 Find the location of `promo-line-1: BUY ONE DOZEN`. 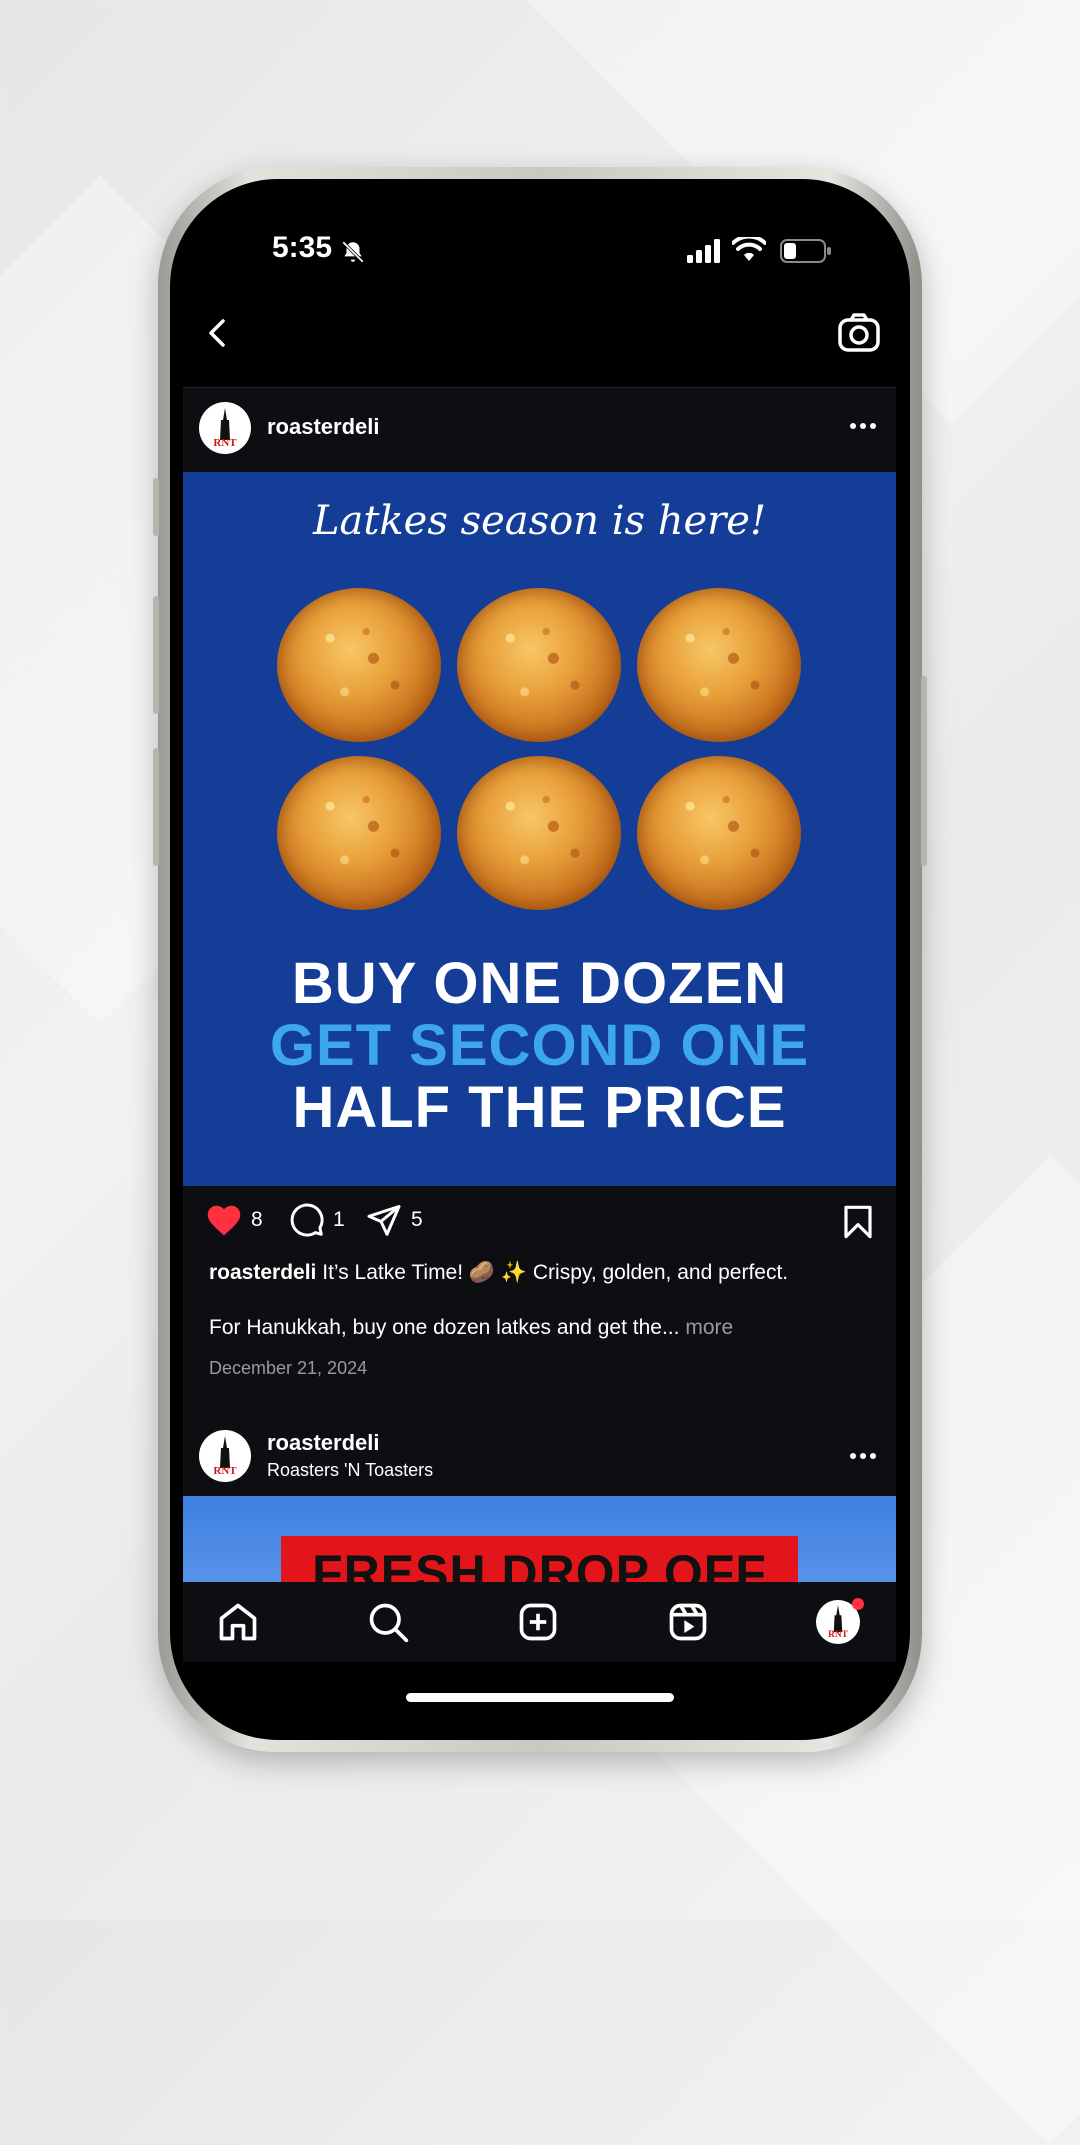

promo-line-1: BUY ONE DOZEN is located at coordinates (539, 983).